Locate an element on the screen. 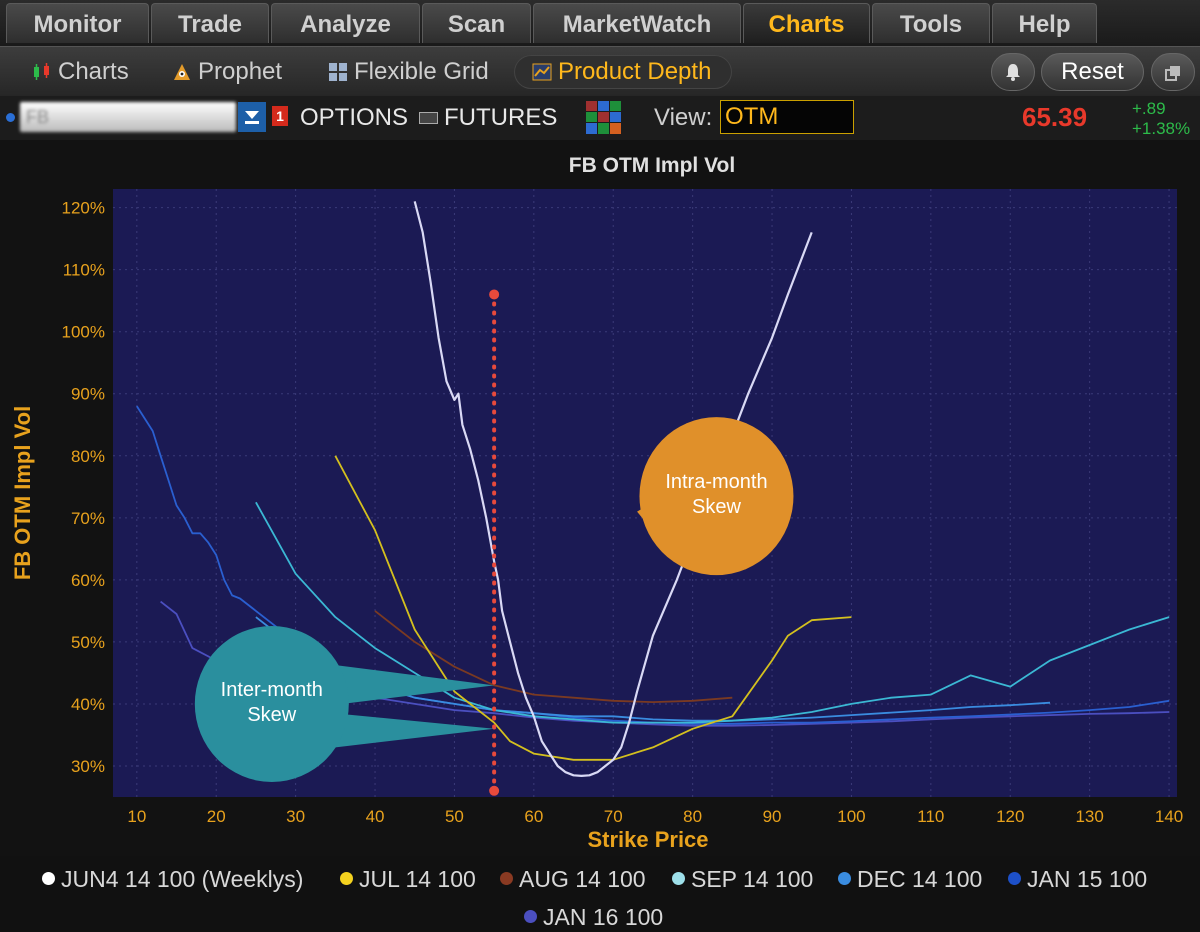 This screenshot has width=1200, height=932. x-tick-label: 50 is located at coordinates (454, 816).